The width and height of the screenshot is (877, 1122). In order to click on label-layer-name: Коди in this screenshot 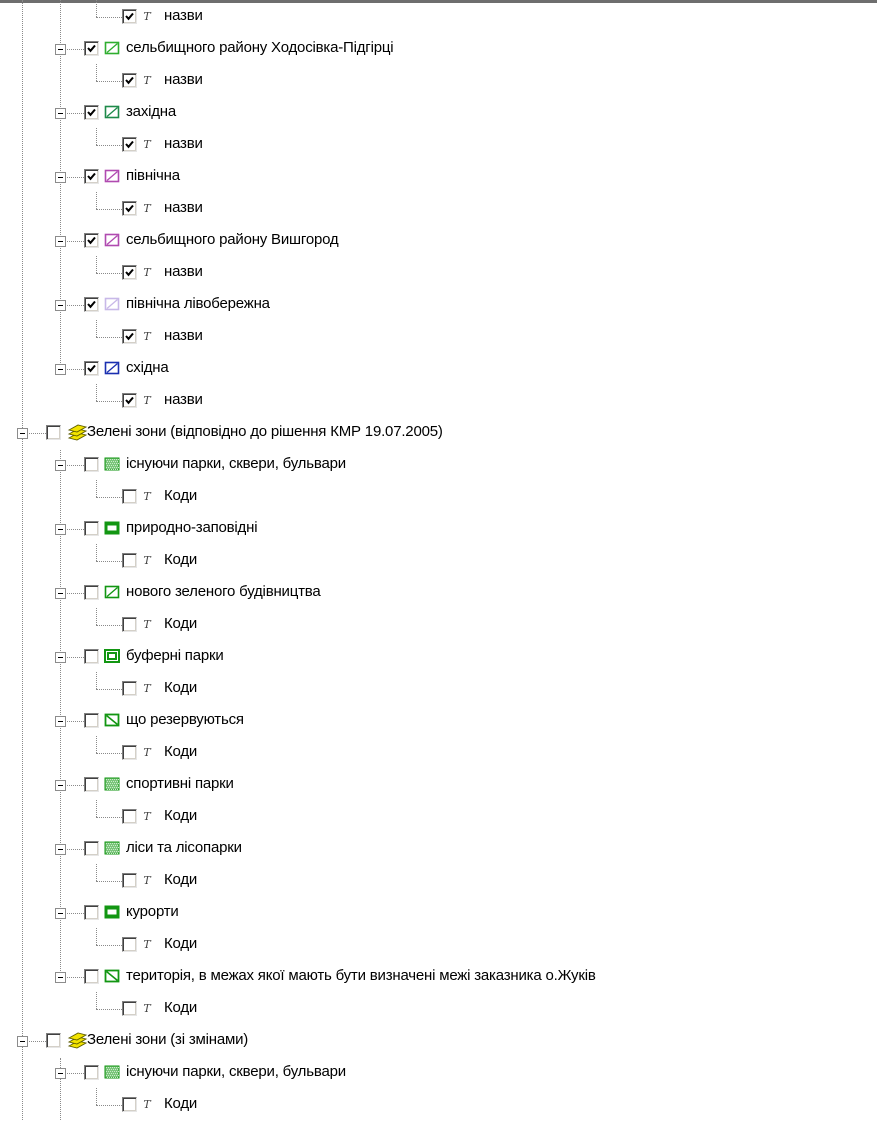, I will do `click(181, 751)`.